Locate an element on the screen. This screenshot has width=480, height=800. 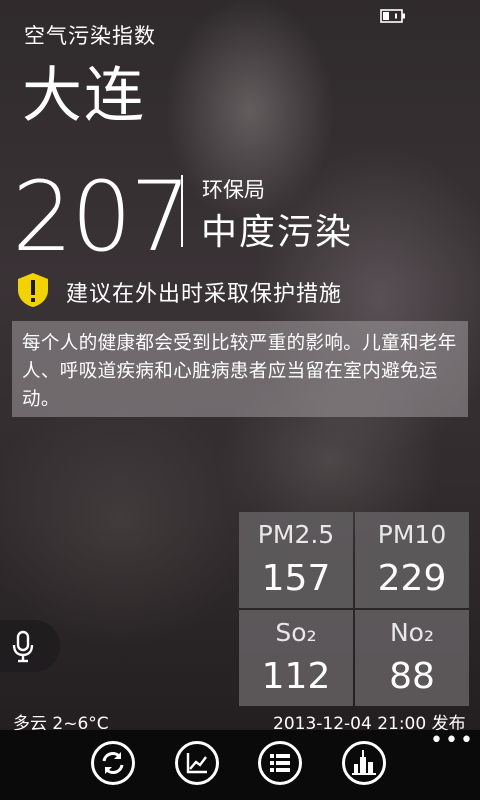
trend-button is located at coordinates (197, 763).